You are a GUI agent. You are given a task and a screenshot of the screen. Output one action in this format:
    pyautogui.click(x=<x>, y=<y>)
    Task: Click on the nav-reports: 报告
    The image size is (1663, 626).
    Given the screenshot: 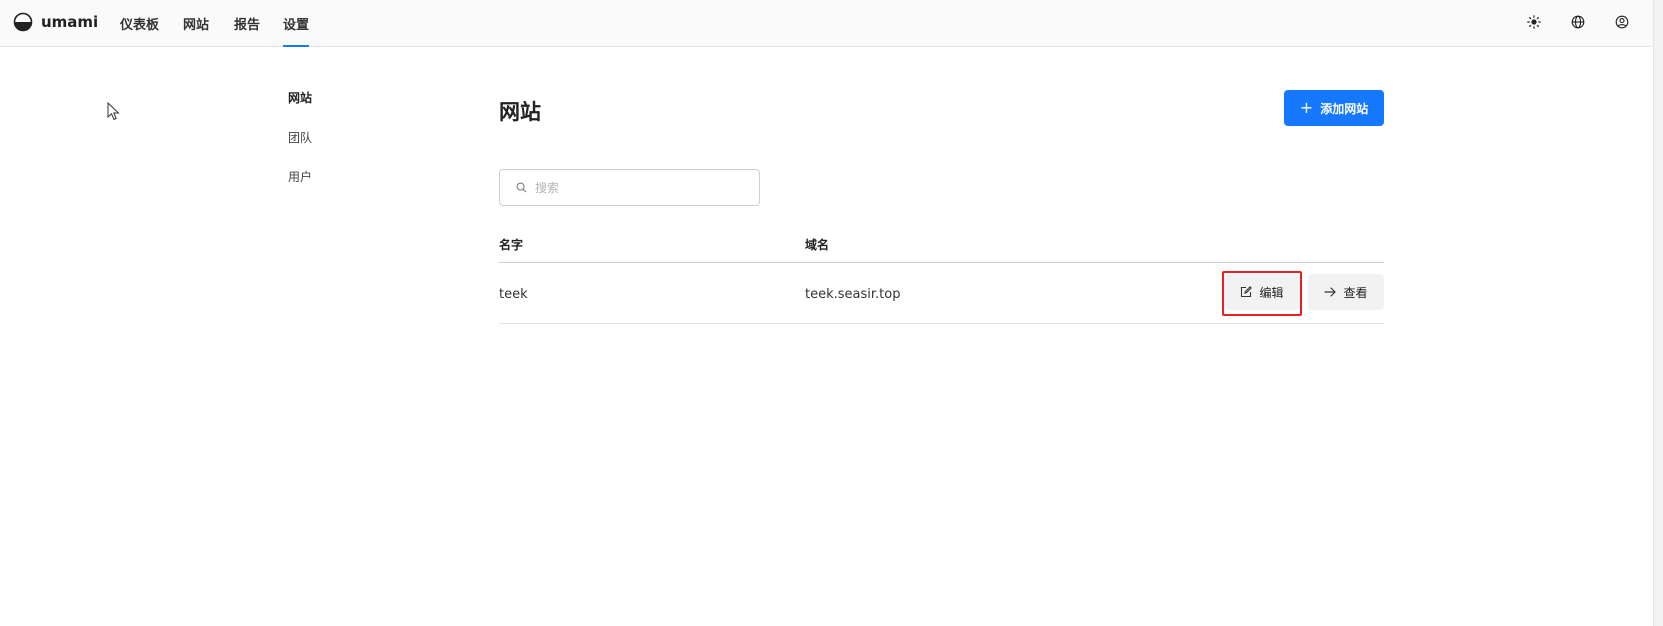 What is the action you would take?
    pyautogui.click(x=247, y=23)
    